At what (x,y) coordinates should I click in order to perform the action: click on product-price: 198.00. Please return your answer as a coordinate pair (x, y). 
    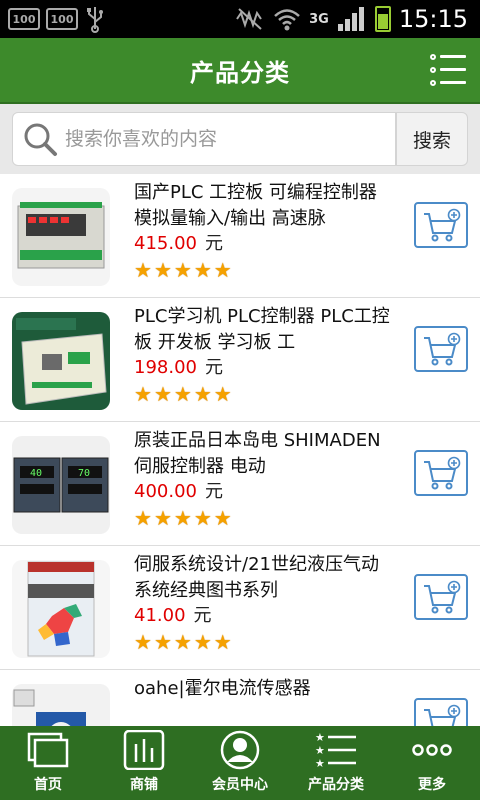
    Looking at the image, I should click on (165, 367).